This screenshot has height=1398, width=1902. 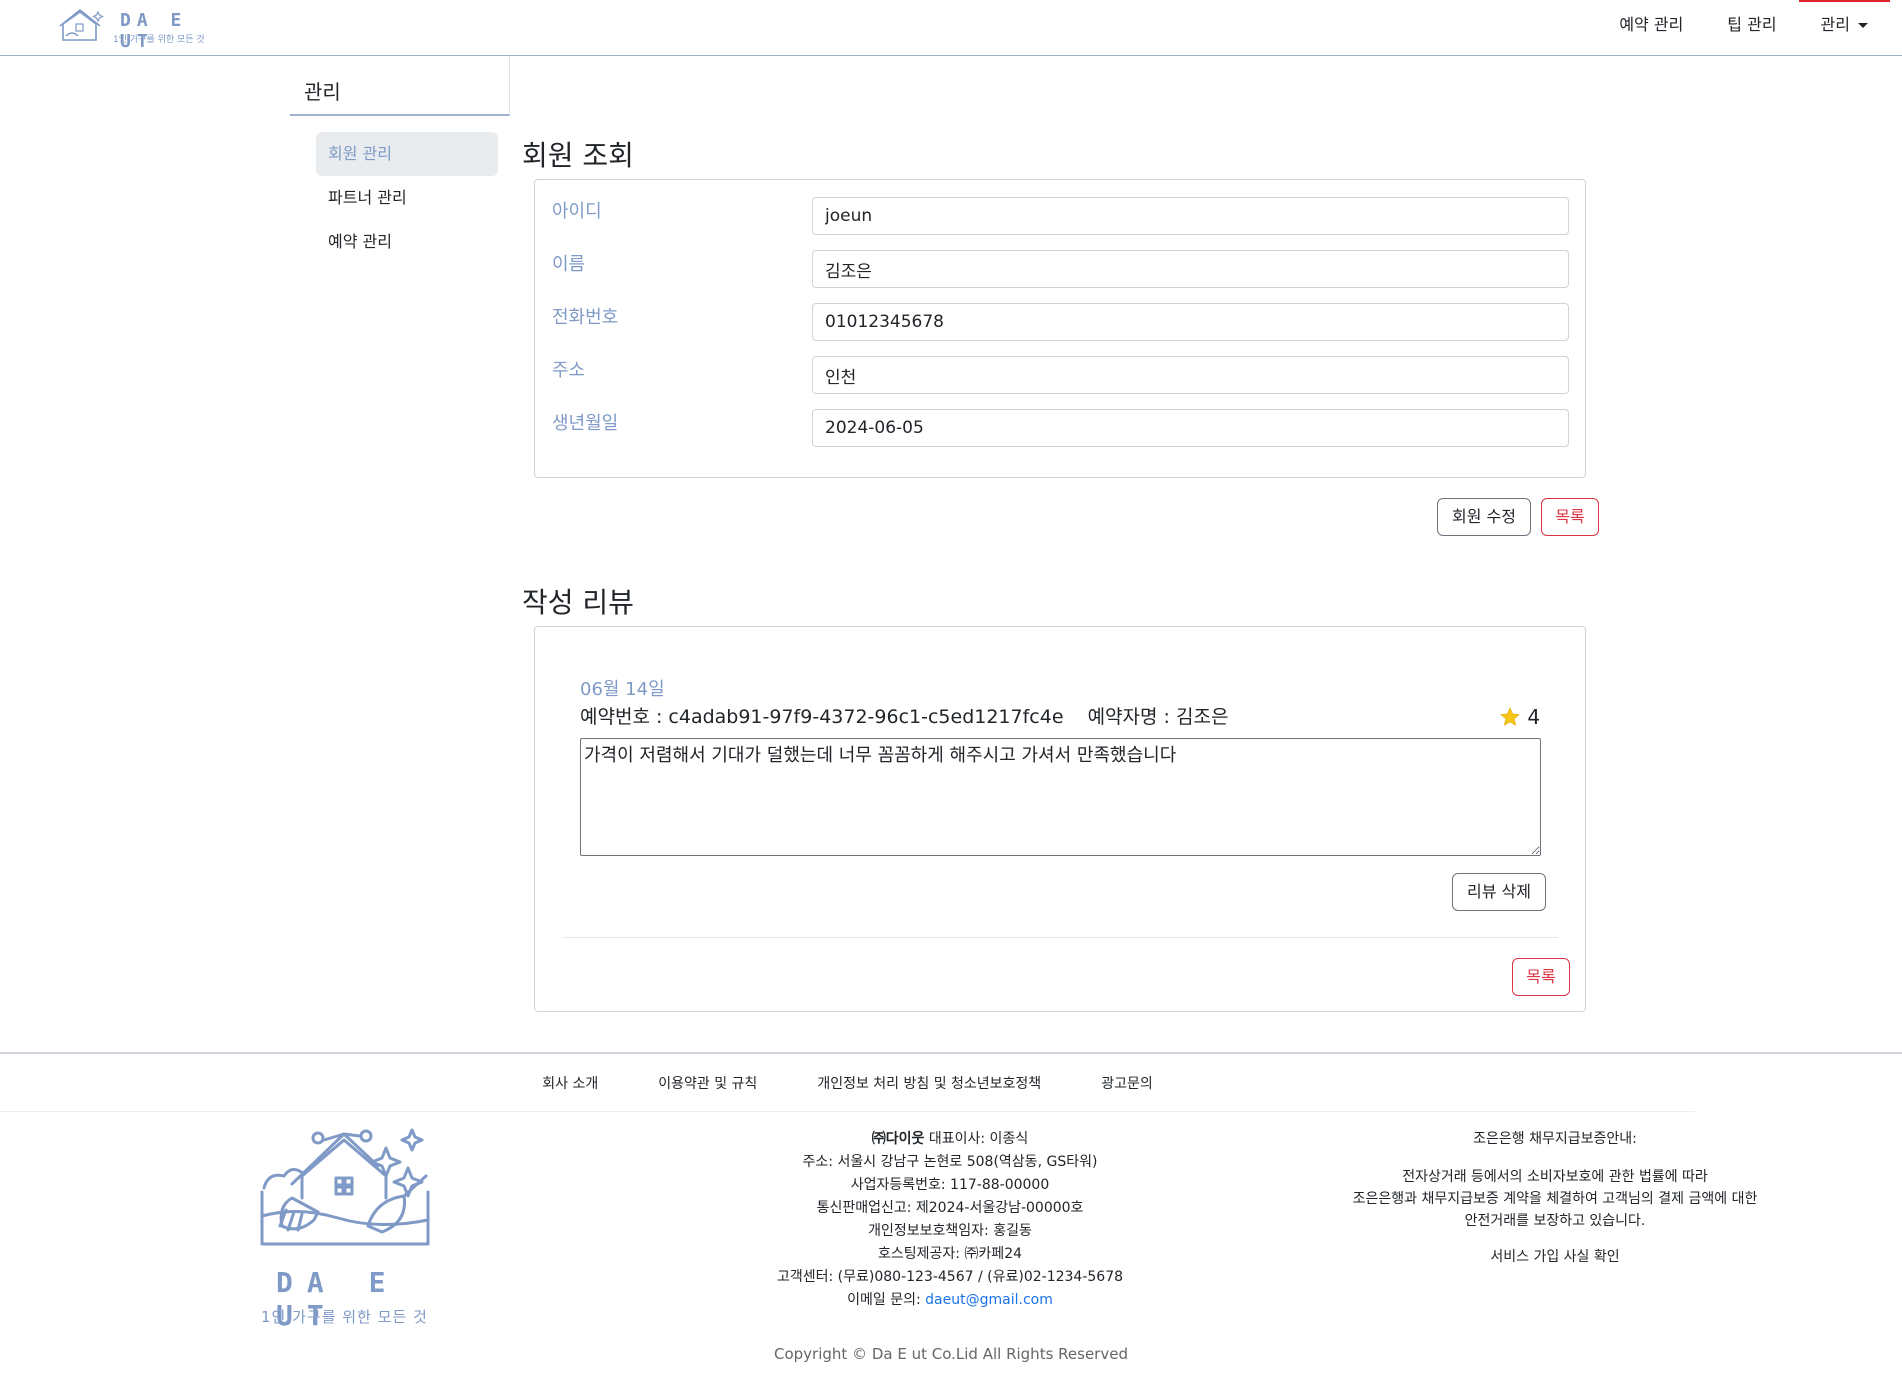 What do you see at coordinates (1570, 517) in the screenshot?
I see `member-list-button: 목록` at bounding box center [1570, 517].